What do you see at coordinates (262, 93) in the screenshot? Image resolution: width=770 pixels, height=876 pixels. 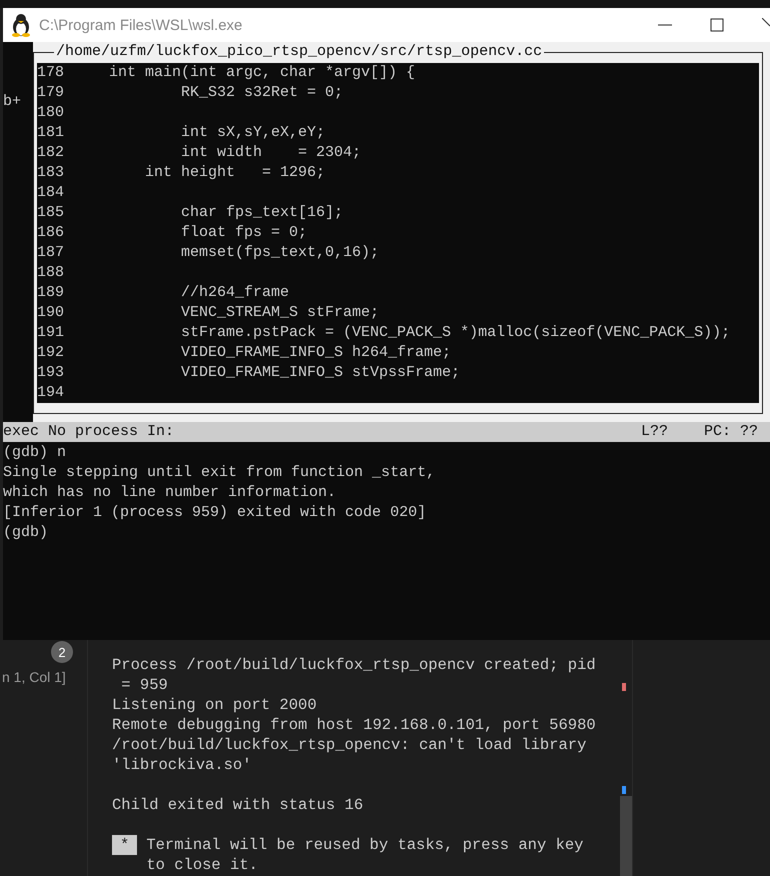 I see `code-line: RK_S32 s32Ret = 0;` at bounding box center [262, 93].